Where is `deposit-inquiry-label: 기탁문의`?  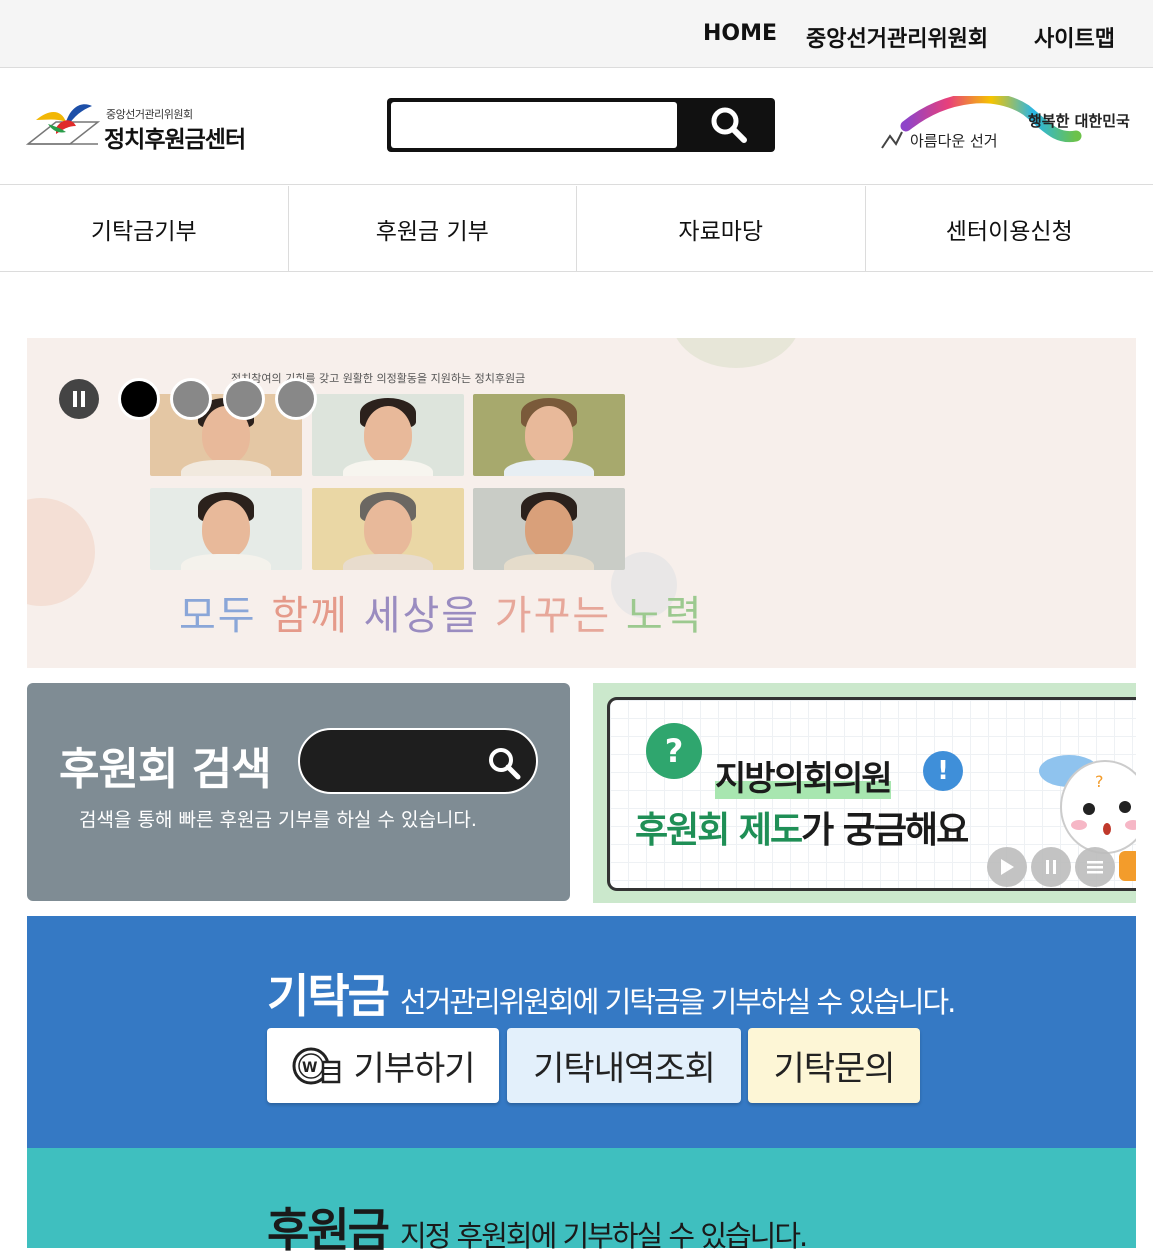 deposit-inquiry-label: 기탁문의 is located at coordinates (833, 1065).